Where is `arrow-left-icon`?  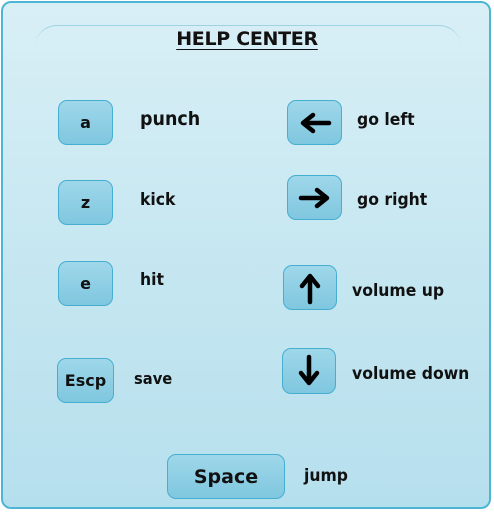
arrow-left-icon is located at coordinates (315, 122).